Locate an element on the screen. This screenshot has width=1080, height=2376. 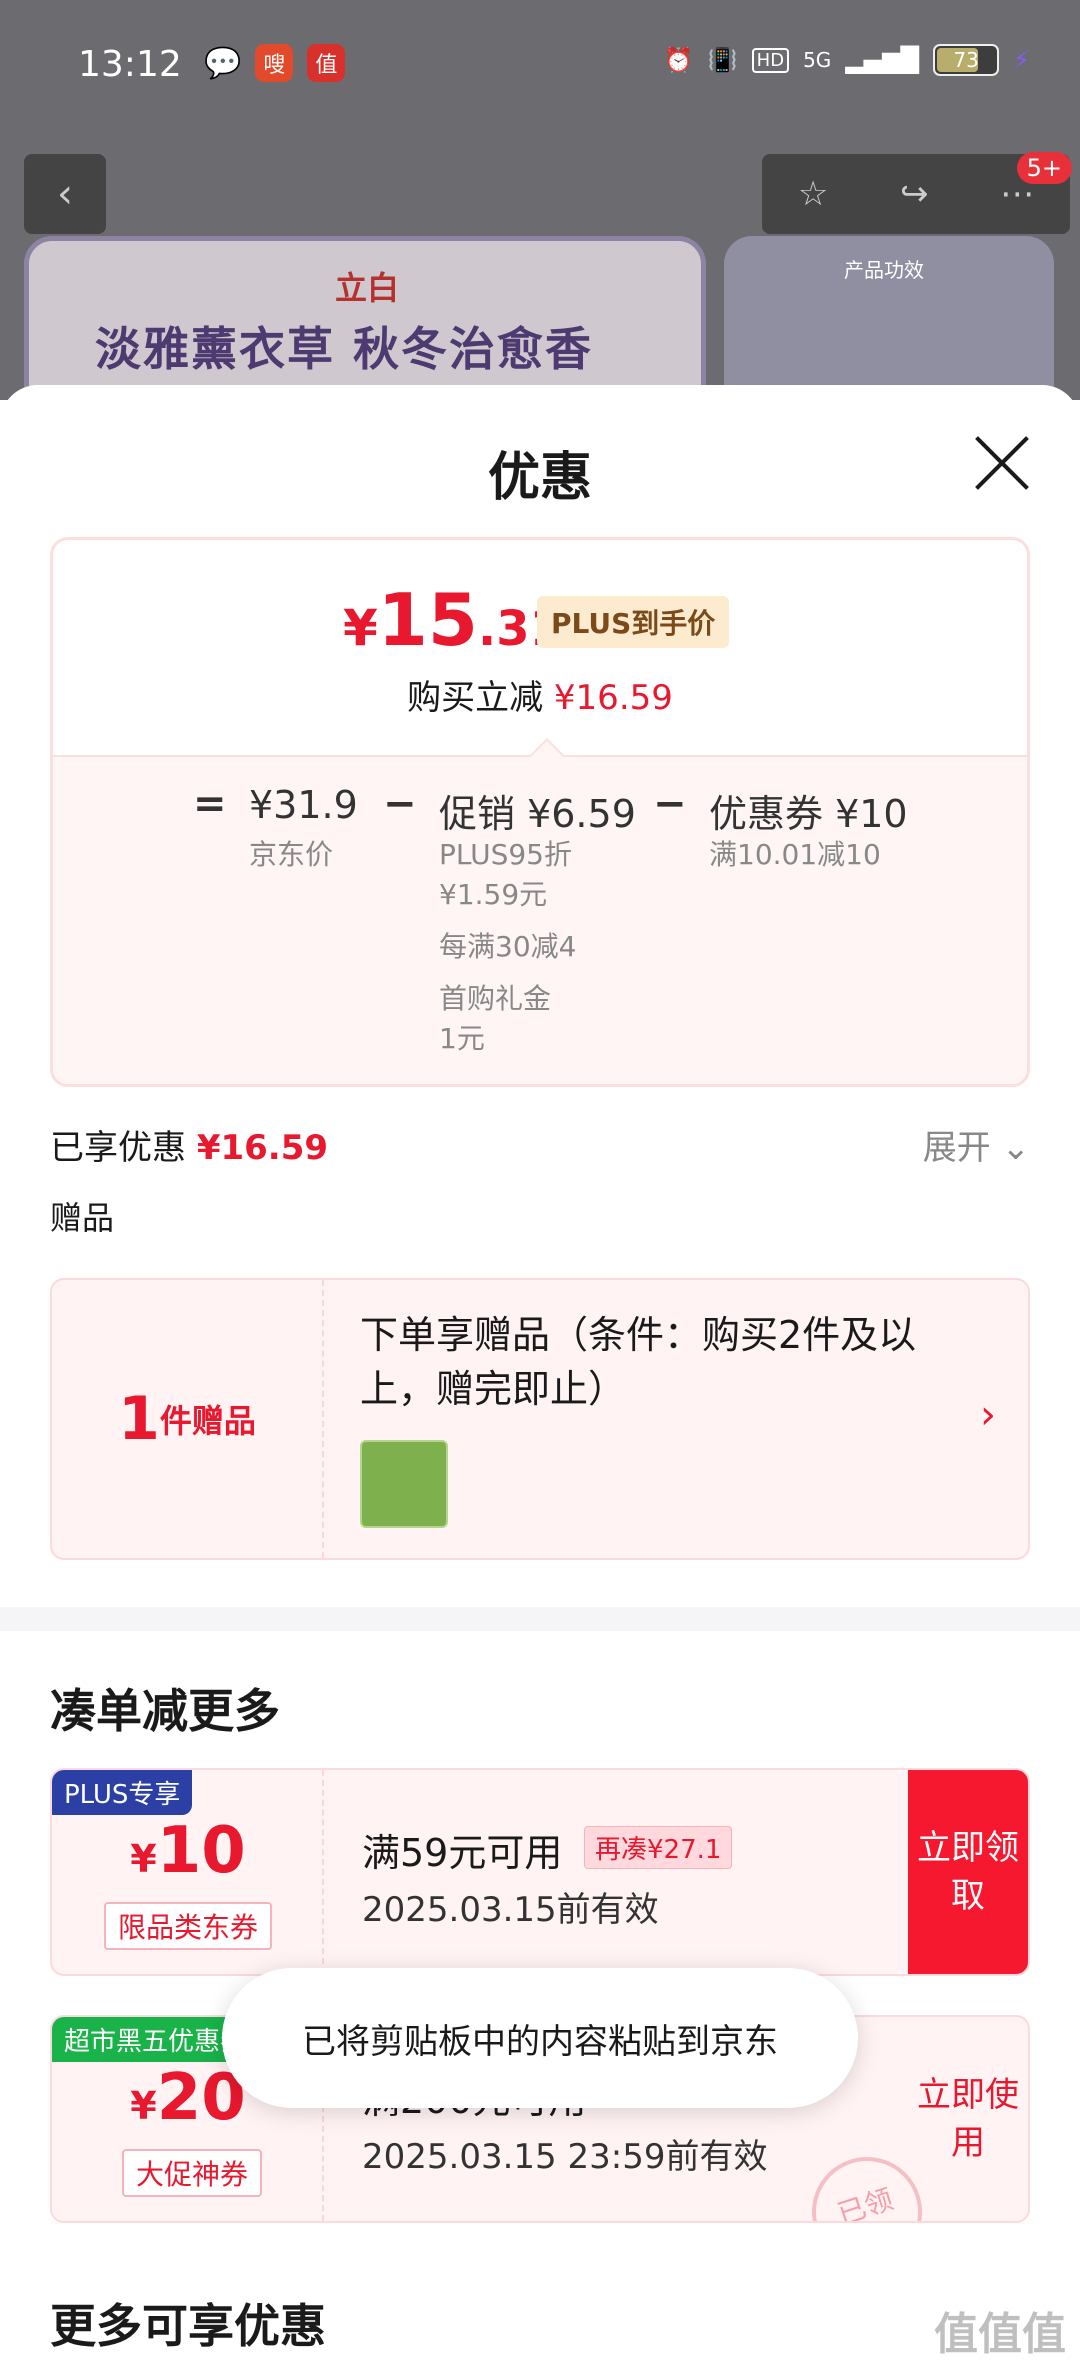
promo-value: 促销 ¥6.59 is located at coordinates (537, 814).